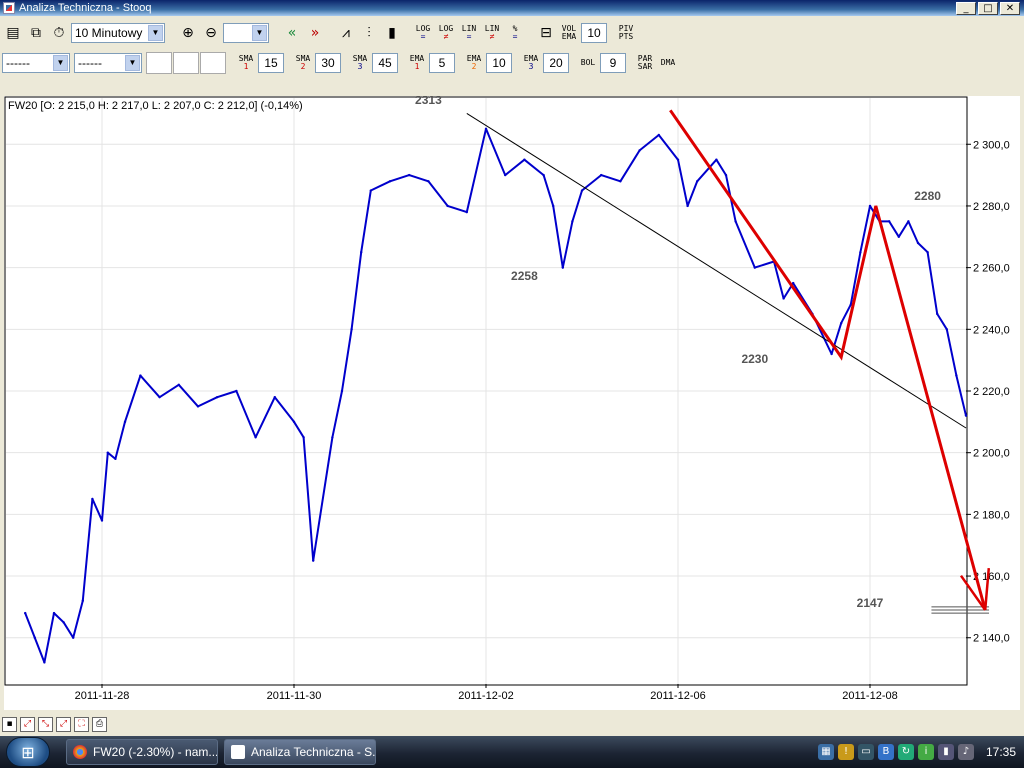 This screenshot has width=1024, height=768. I want to click on zoom-out-icon: ⊖, so click(211, 33).